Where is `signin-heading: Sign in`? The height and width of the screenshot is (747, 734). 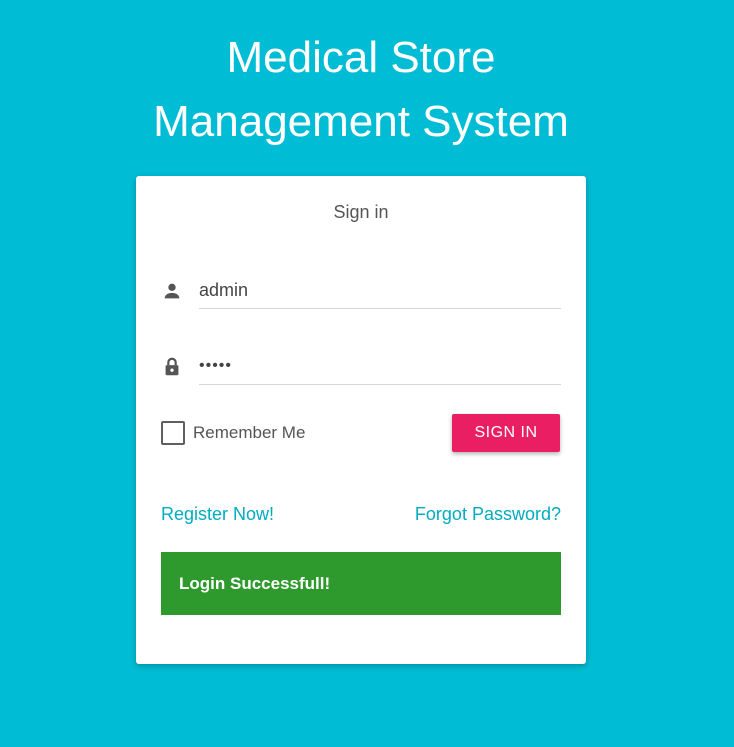 signin-heading: Sign in is located at coordinates (361, 212).